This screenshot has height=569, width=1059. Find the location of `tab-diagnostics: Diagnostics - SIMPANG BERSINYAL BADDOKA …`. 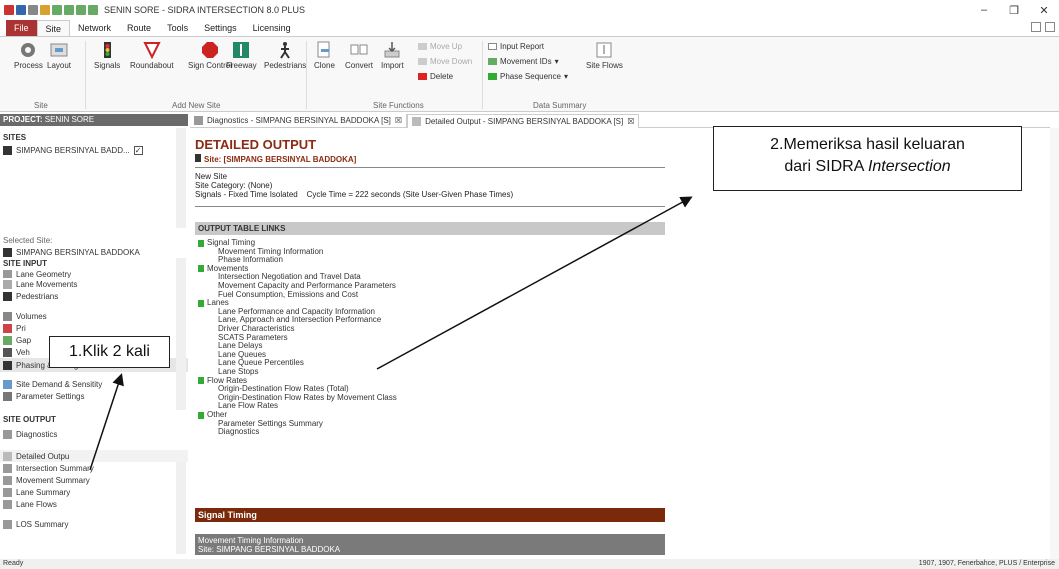

tab-diagnostics: Diagnostics - SIMPANG BERSINYAL BADDOKA … is located at coordinates (299, 120).